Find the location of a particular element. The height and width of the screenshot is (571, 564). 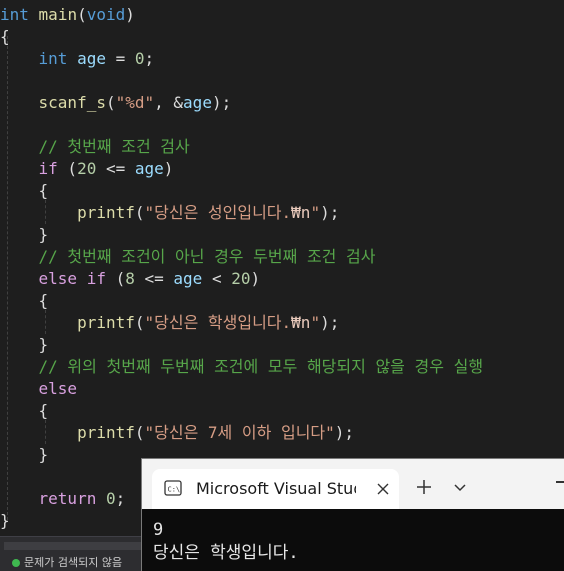

code-line: // 첫번째 조건 검사 is located at coordinates (95, 147).